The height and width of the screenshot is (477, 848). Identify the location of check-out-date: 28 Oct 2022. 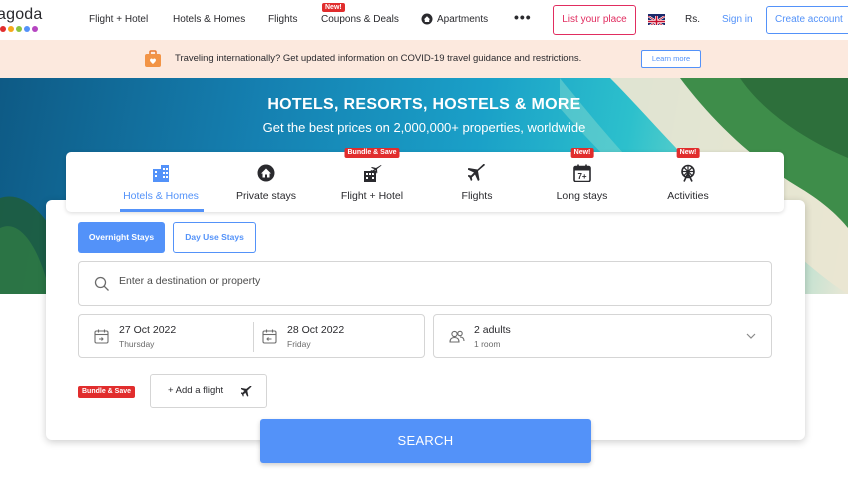
(315, 330).